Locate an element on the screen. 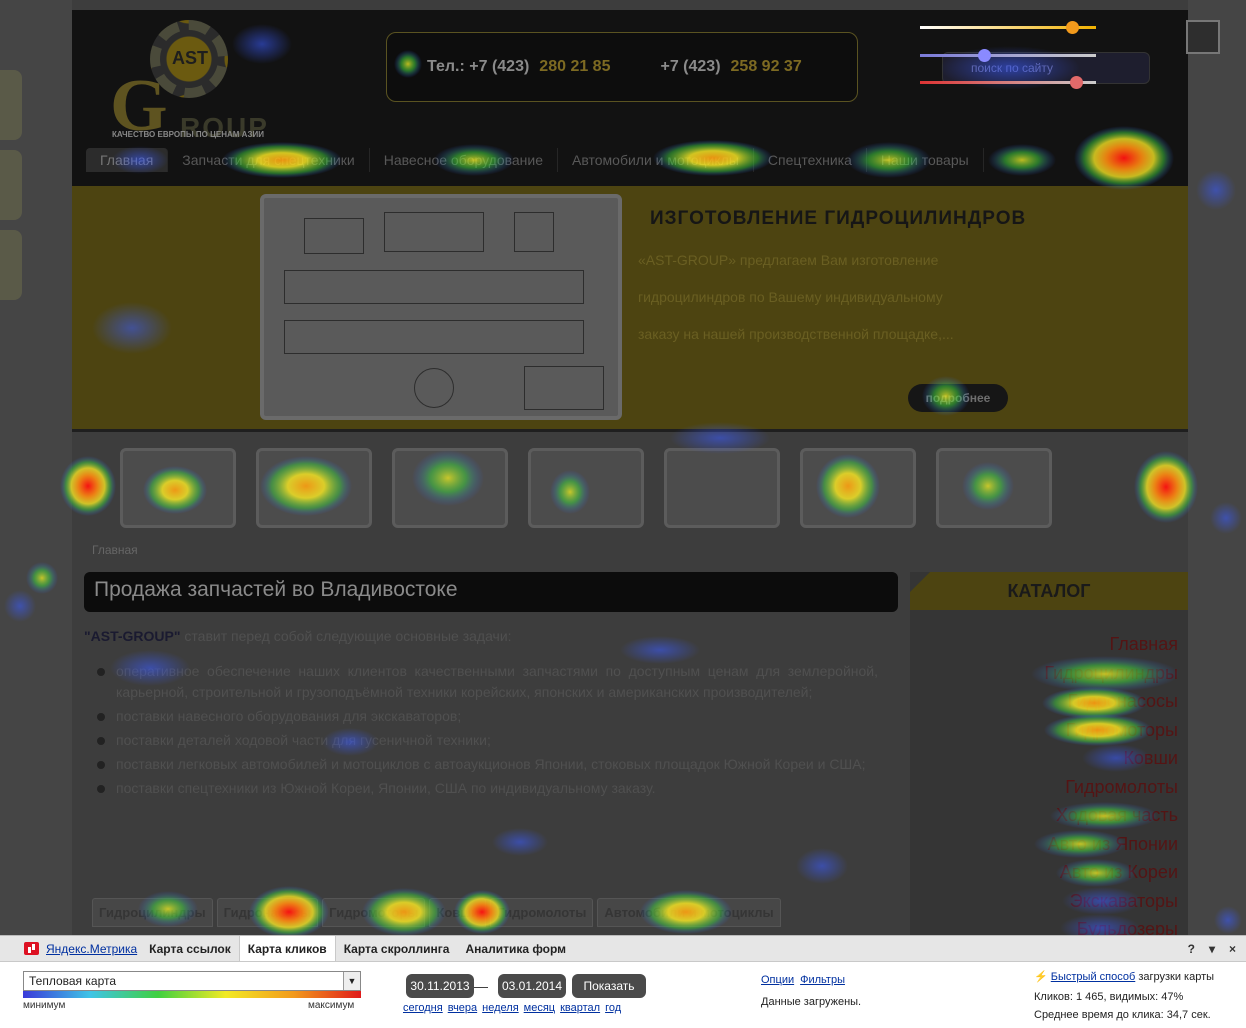  thumbnail-idler-wheel is located at coordinates (994, 488).